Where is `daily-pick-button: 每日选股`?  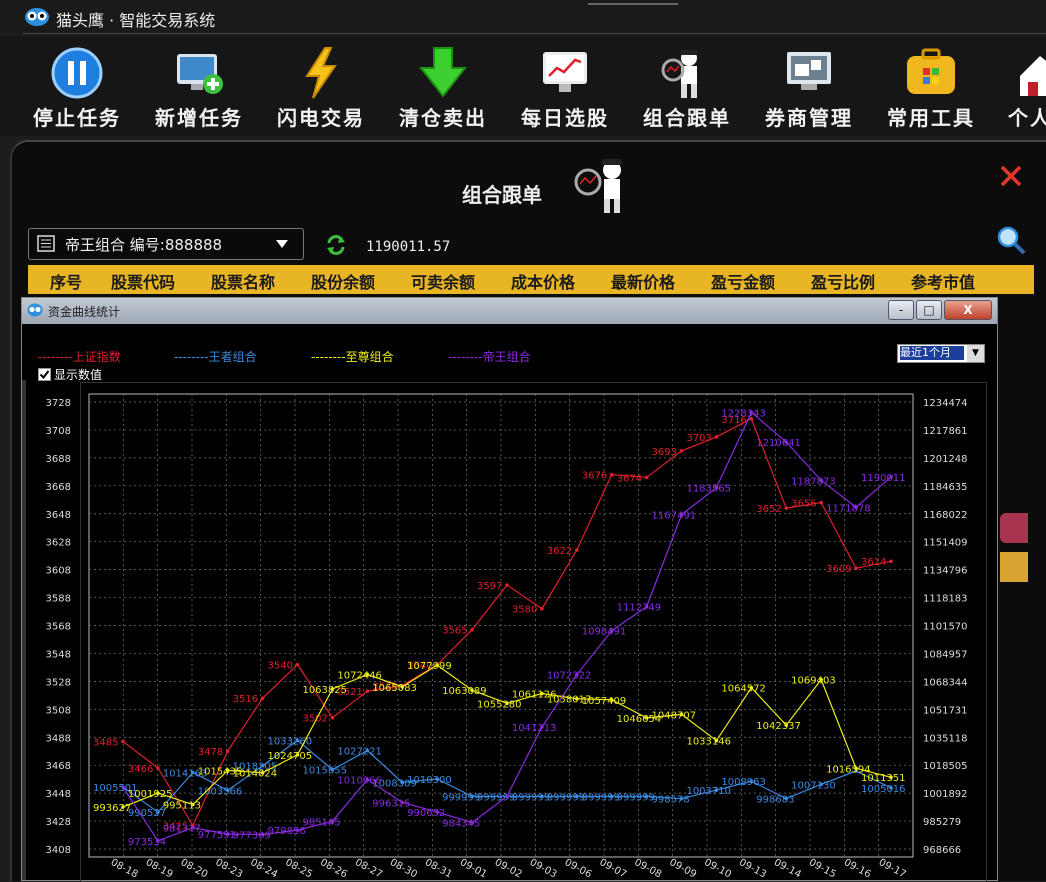
daily-pick-button: 每日选股 is located at coordinates (565, 88).